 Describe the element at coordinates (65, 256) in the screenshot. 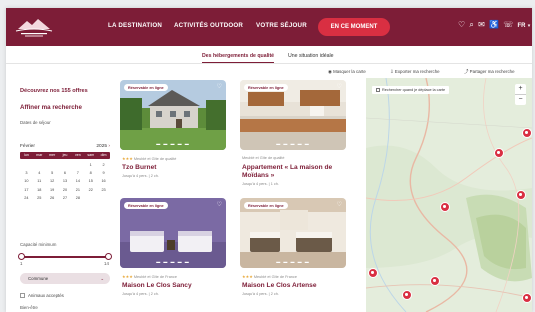

I see `capacity-slider` at that location.